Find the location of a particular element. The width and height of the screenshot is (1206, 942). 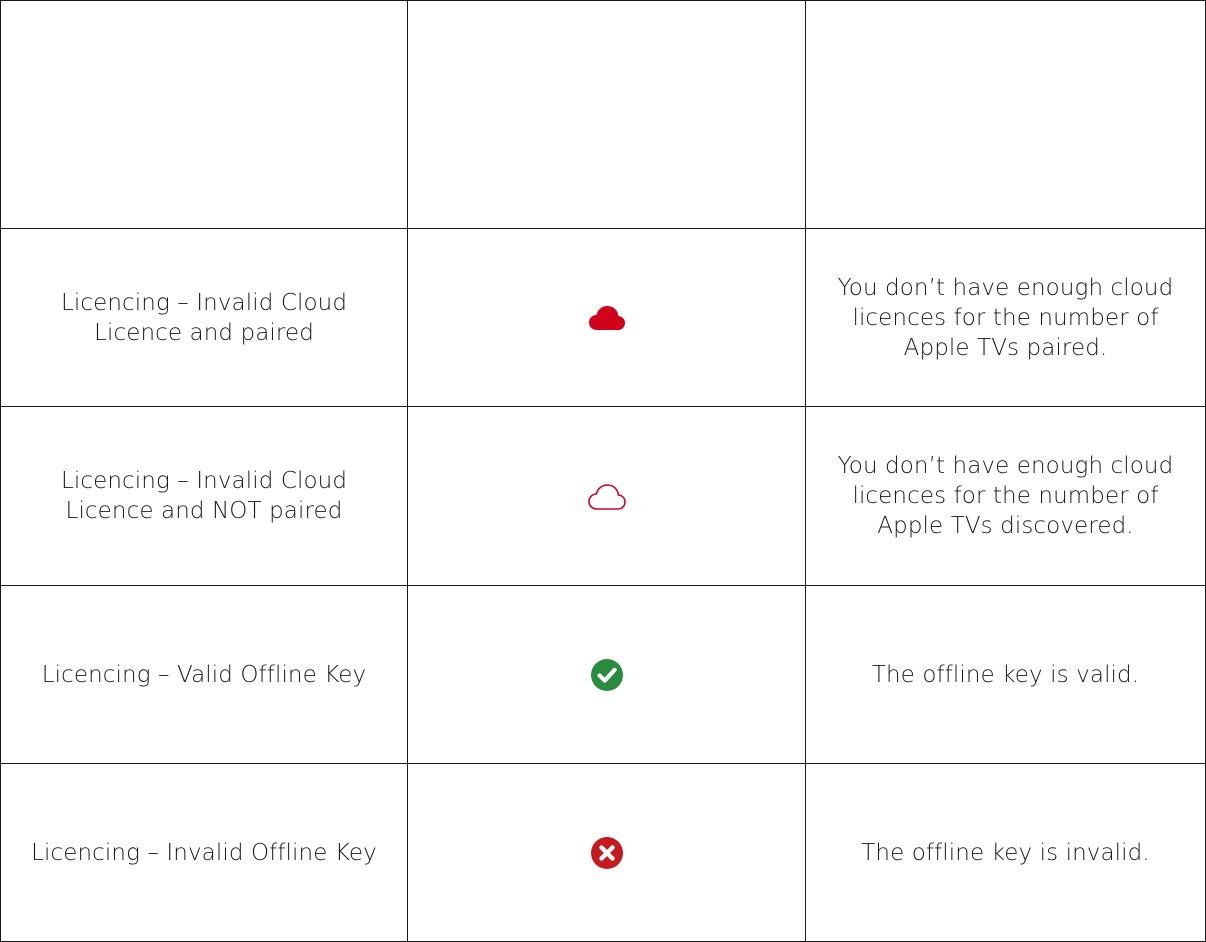

status-name: Licencing – Valid Offline Key is located at coordinates (204, 674).